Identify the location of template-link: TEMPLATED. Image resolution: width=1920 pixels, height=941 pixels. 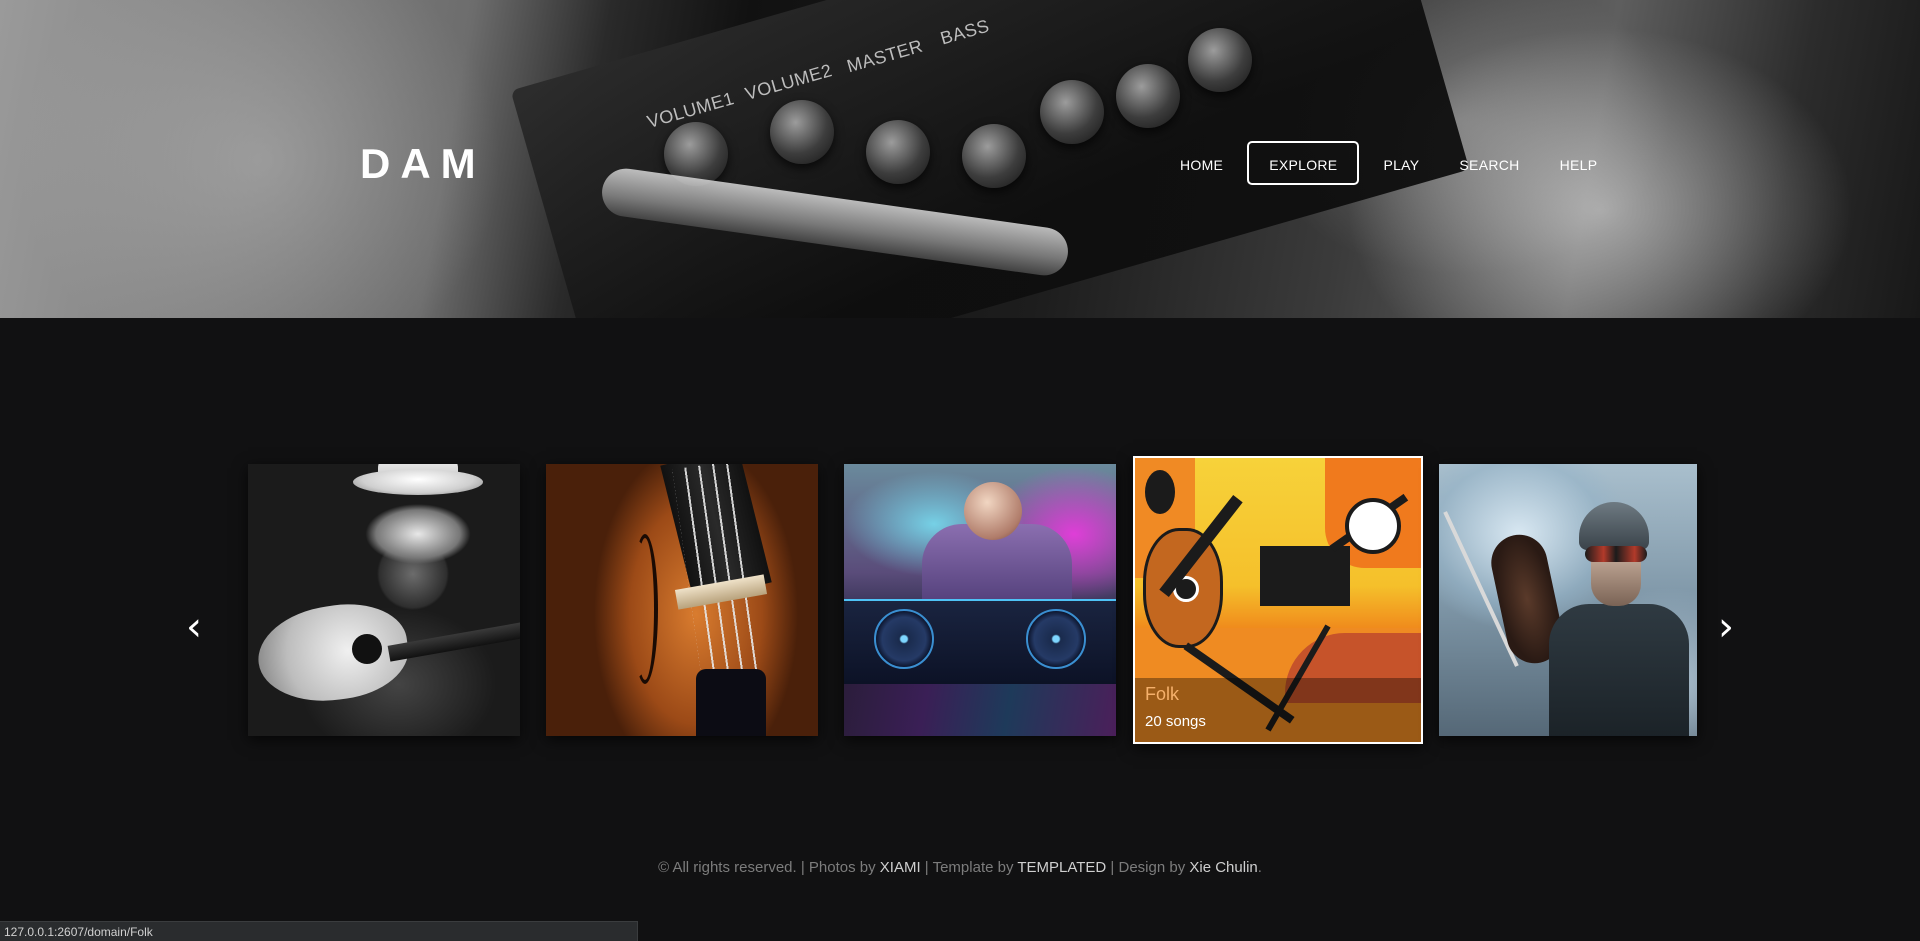
(1061, 867).